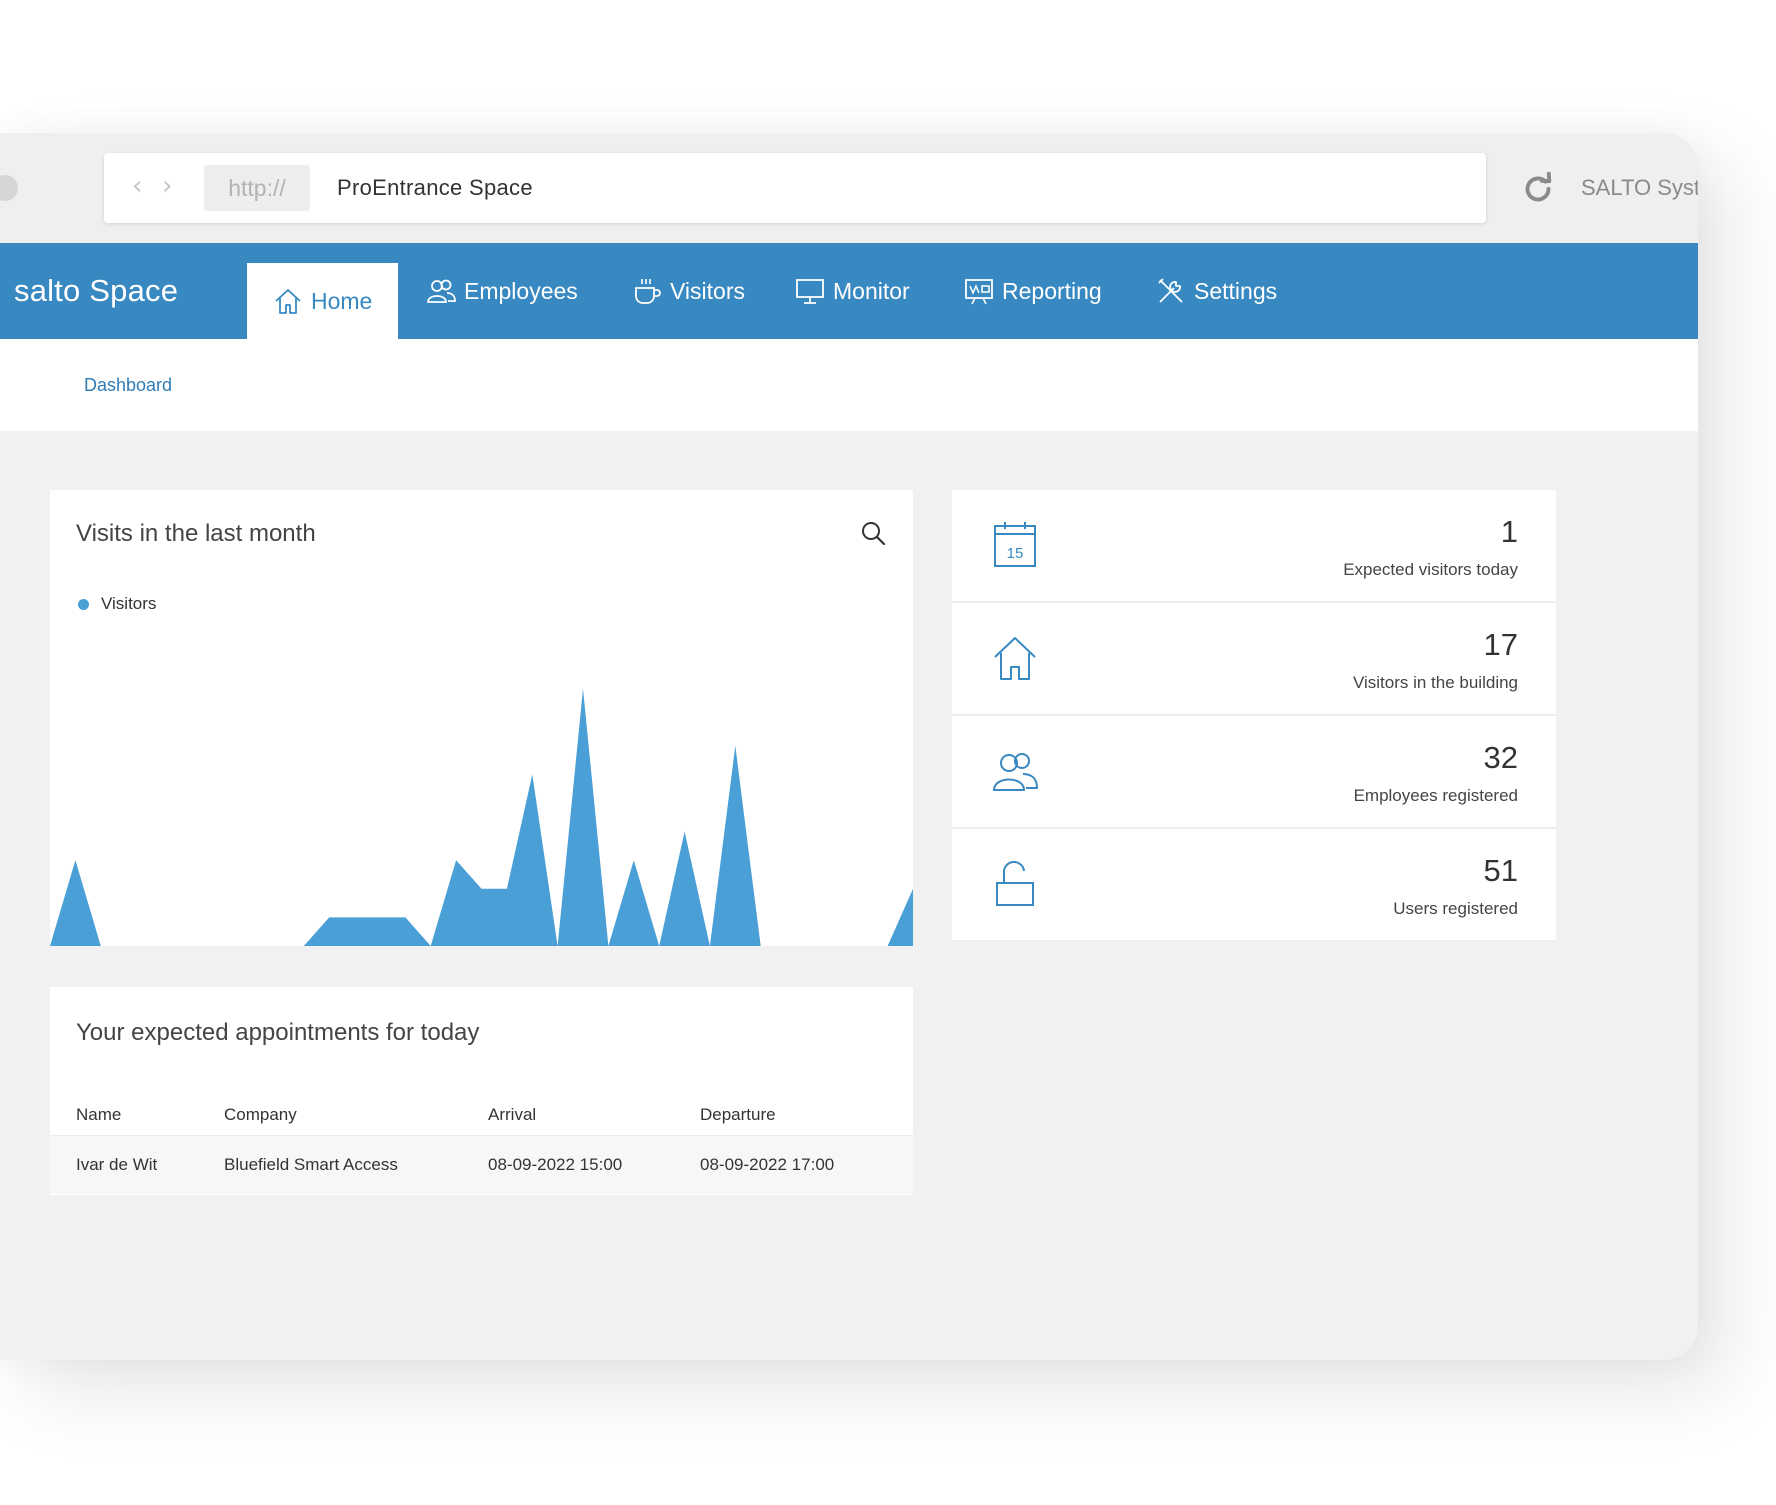  What do you see at coordinates (1455, 908) in the screenshot?
I see `stat-label: Users registered` at bounding box center [1455, 908].